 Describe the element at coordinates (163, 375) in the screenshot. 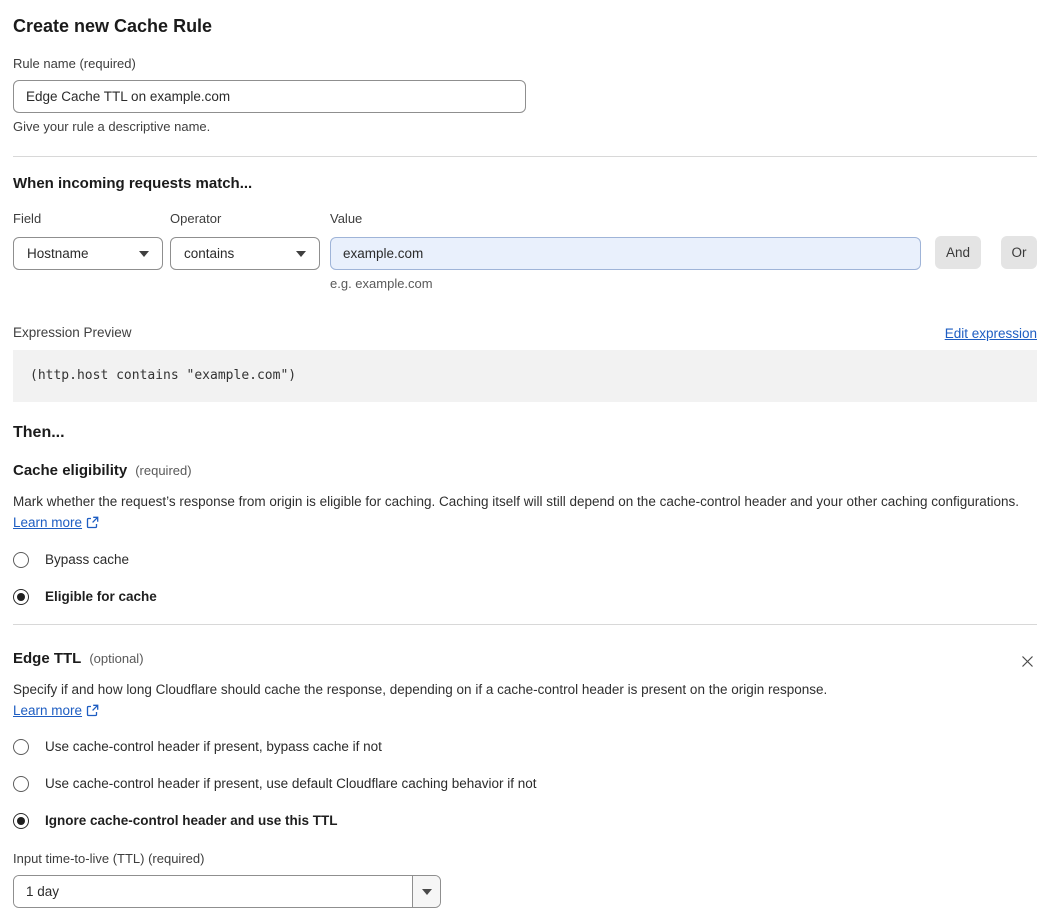

I see `expression-code: (http.host contains "example.com")` at that location.